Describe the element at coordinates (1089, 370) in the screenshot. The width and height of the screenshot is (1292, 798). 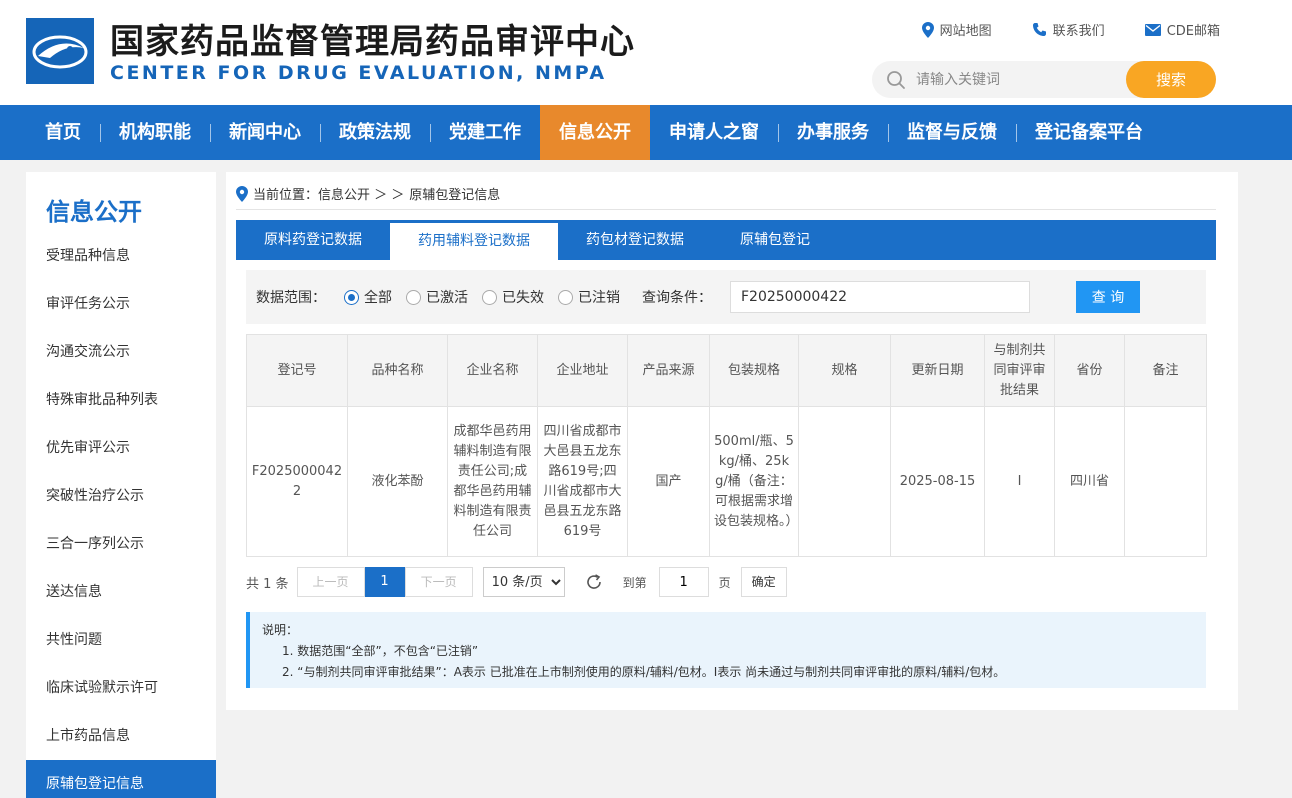
I see `col-province: 省份` at that location.